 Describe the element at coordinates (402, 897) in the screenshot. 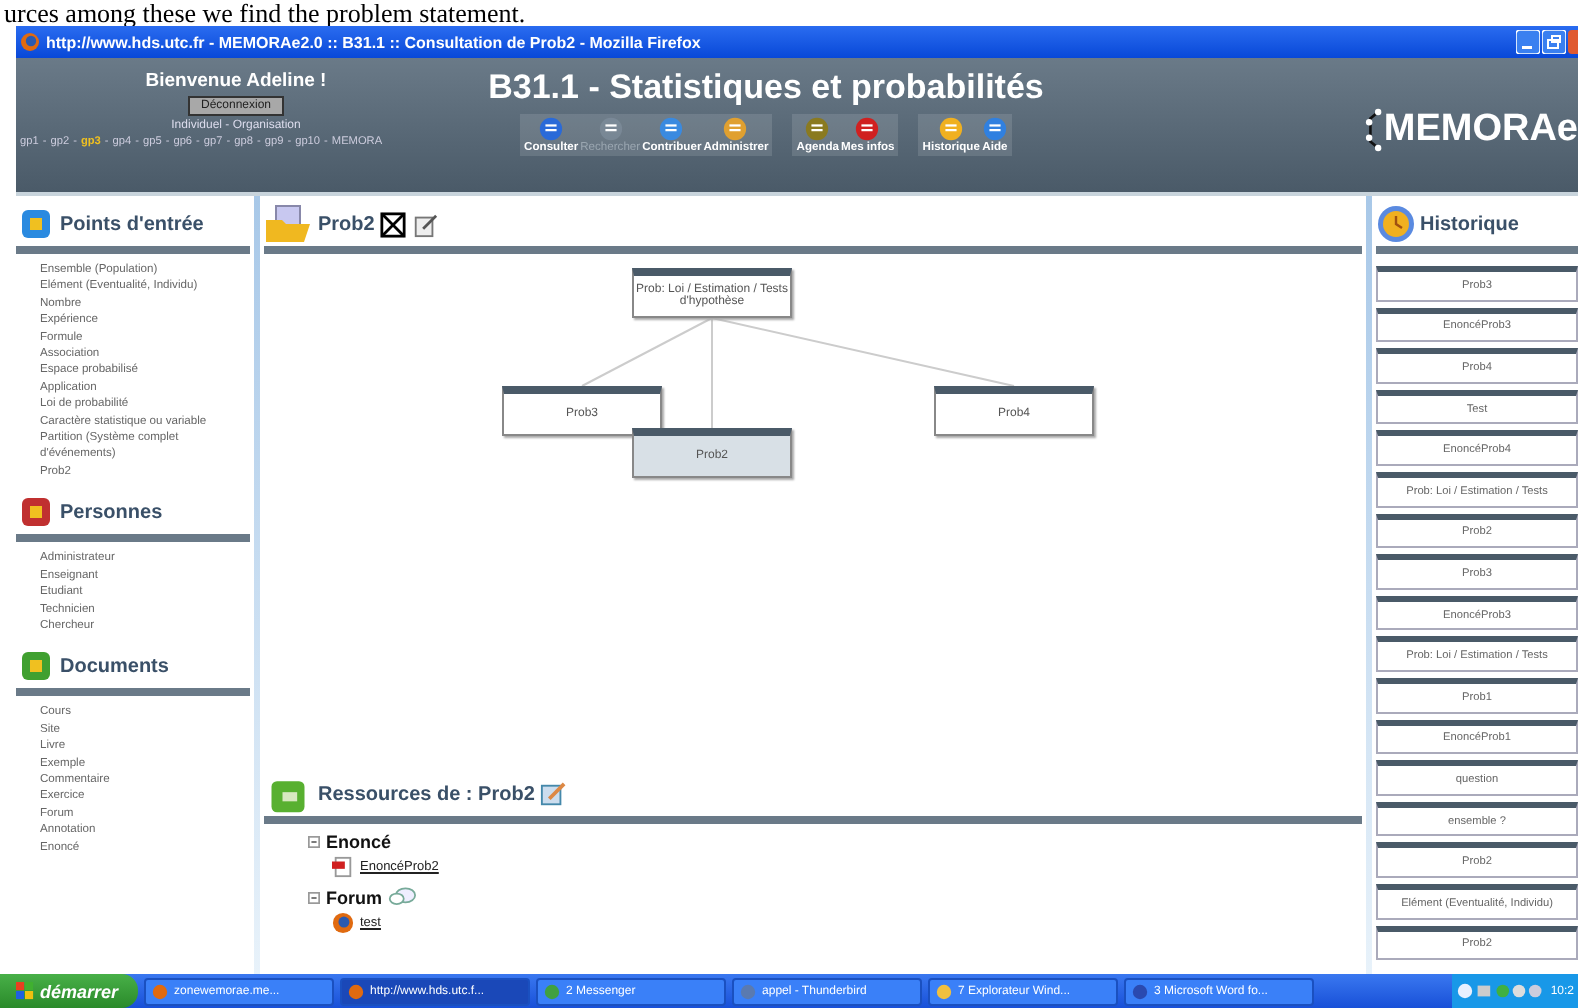

I see `speech-bubble-icon` at that location.